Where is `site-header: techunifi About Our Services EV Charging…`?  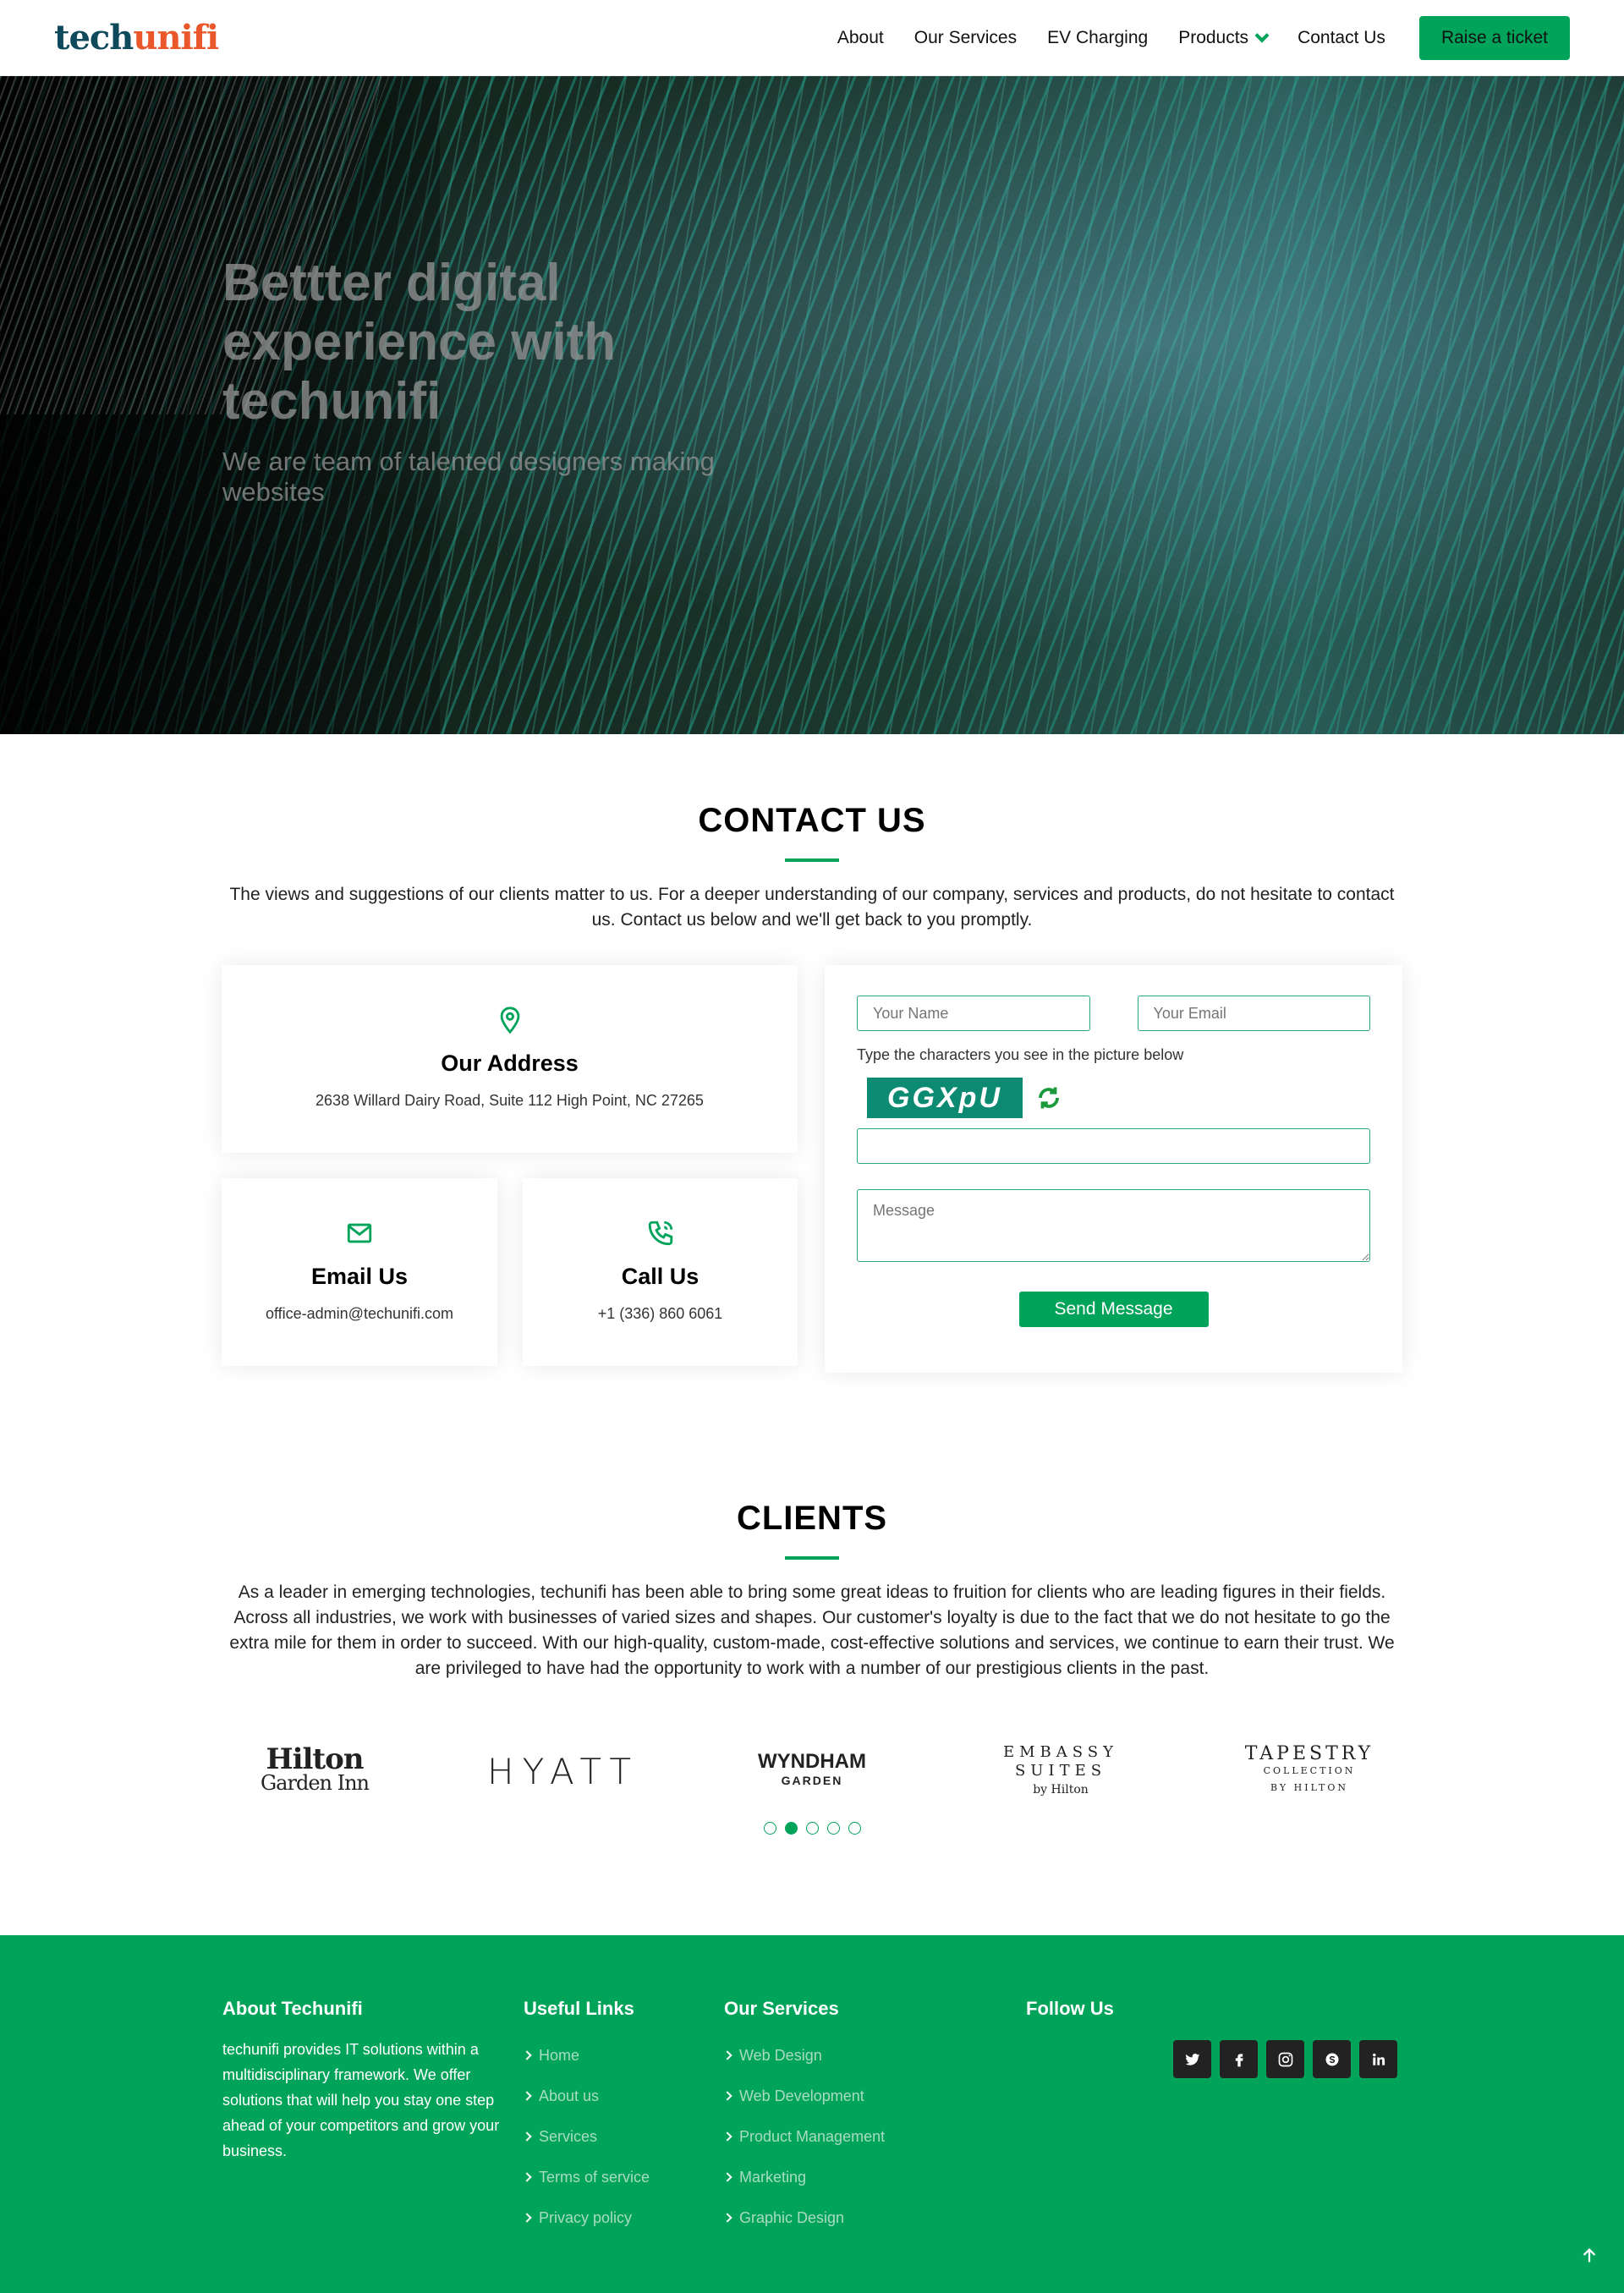
site-header: techunifi About Our Services EV Charging… is located at coordinates (812, 38).